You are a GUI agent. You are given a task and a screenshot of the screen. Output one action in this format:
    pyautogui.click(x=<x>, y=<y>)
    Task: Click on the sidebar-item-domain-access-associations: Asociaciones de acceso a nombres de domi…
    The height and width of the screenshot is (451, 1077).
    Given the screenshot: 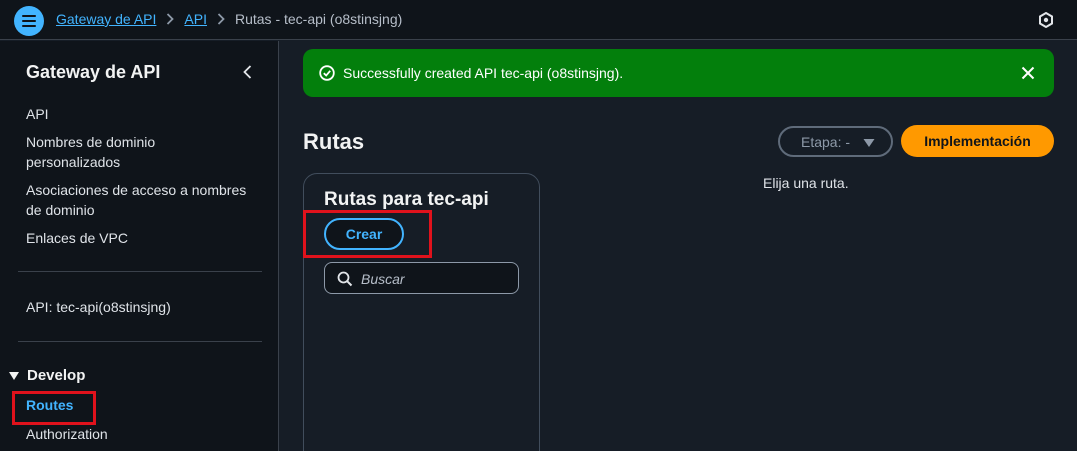 What is the action you would take?
    pyautogui.click(x=141, y=200)
    